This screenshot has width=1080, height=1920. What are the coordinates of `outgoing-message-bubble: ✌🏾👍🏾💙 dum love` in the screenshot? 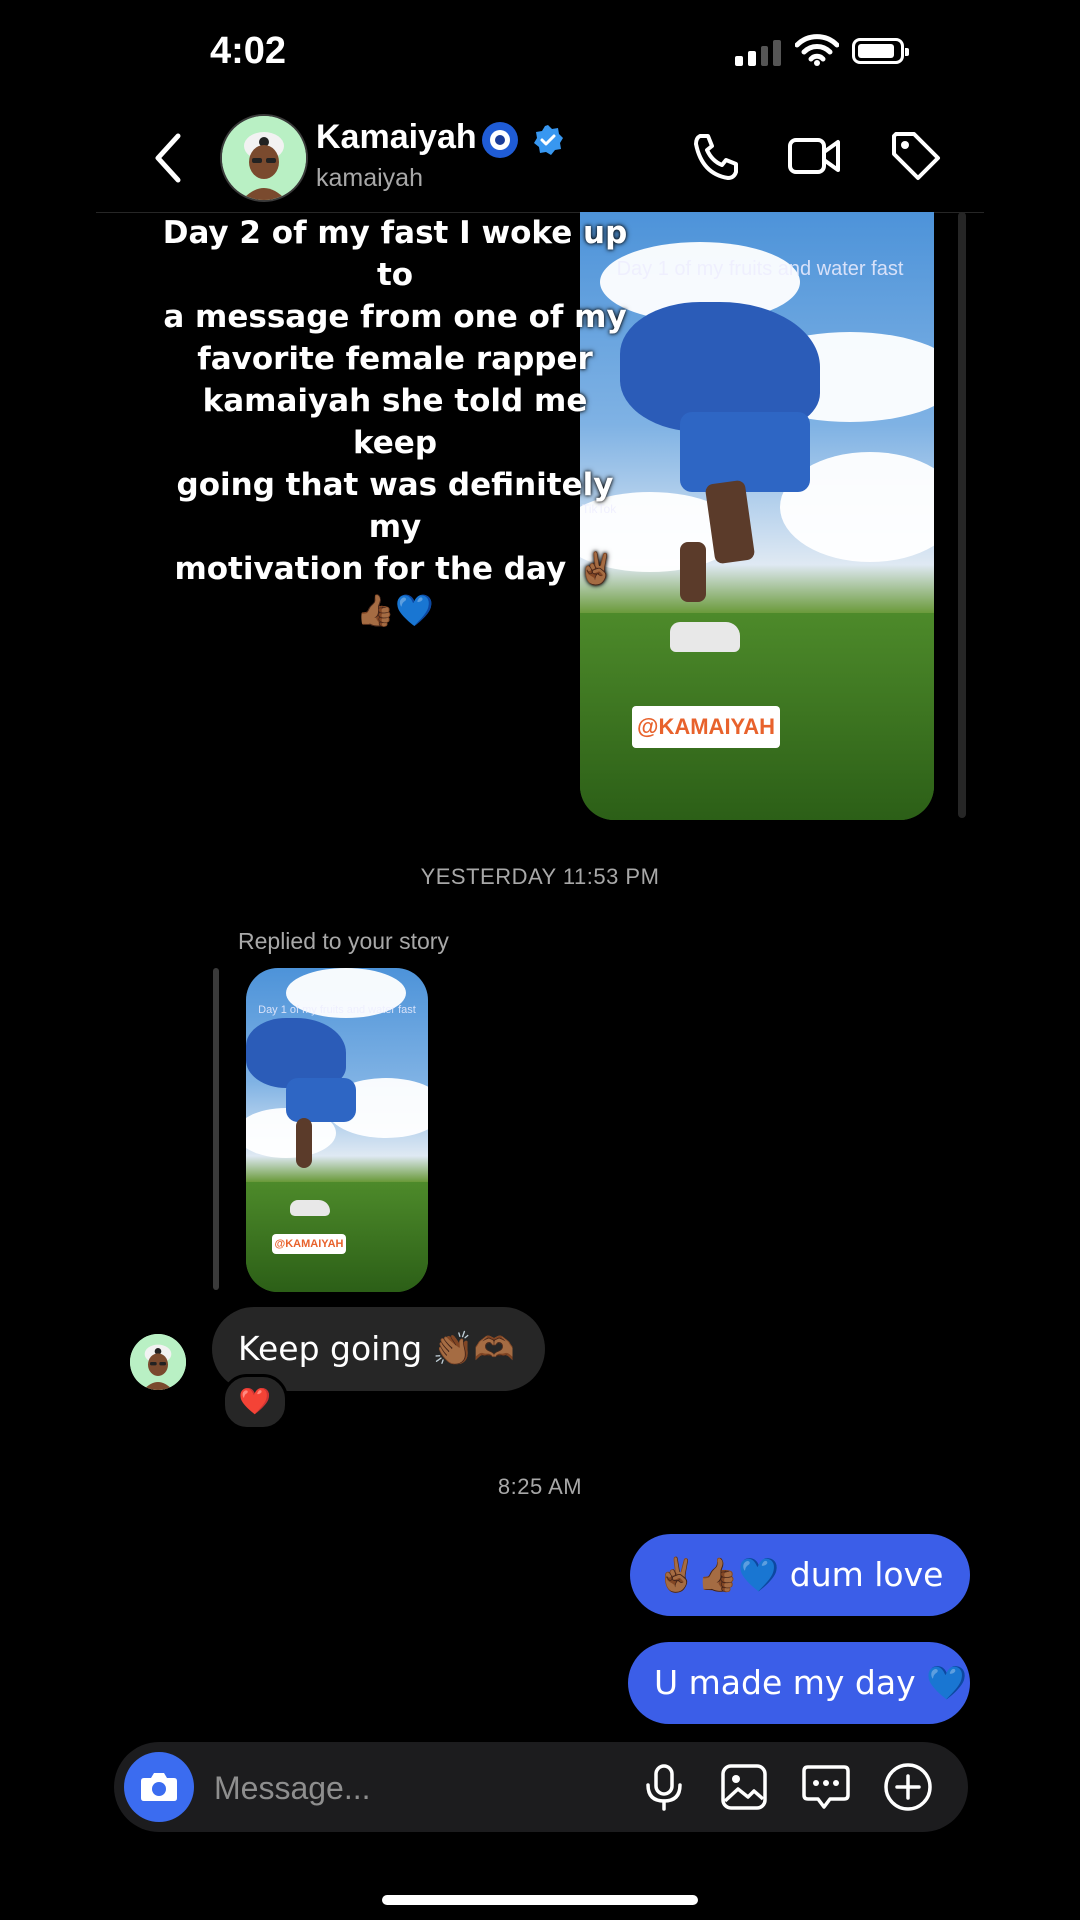 It's located at (800, 1575).